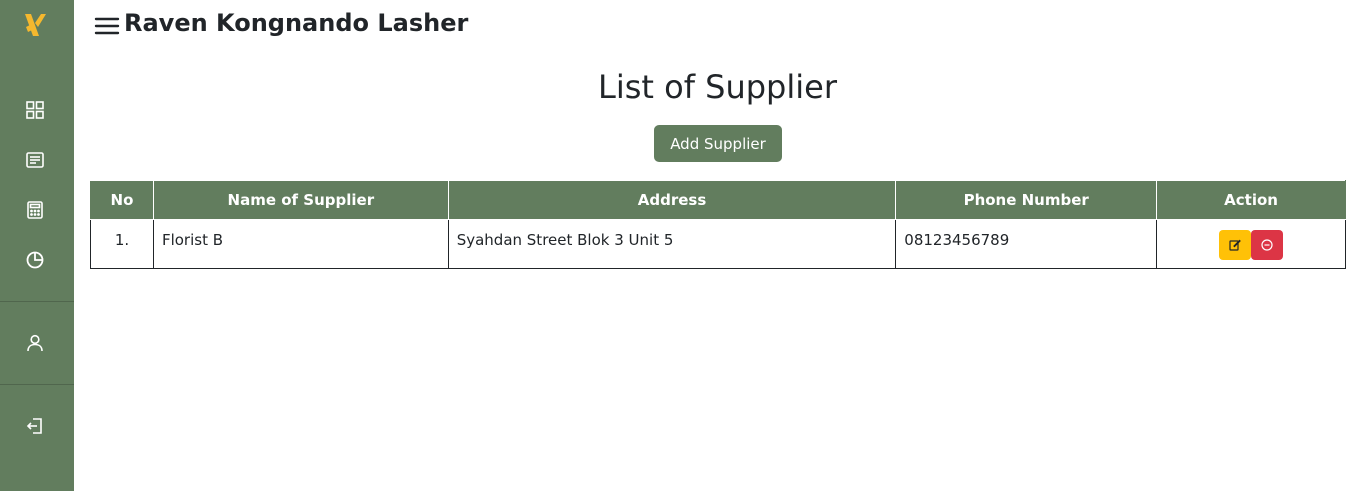  I want to click on sidebar, so click(37, 245).